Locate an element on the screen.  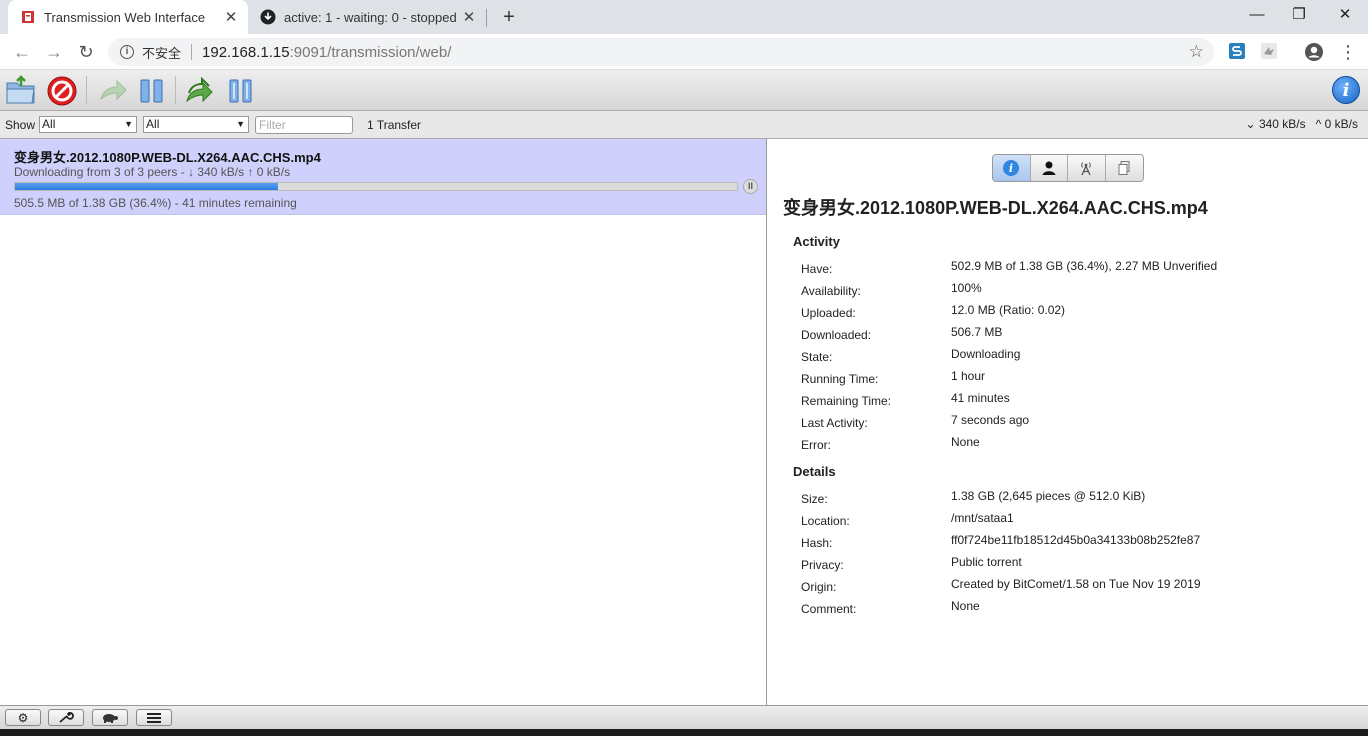
field-label: Uploaded: is located at coordinates (828, 313).